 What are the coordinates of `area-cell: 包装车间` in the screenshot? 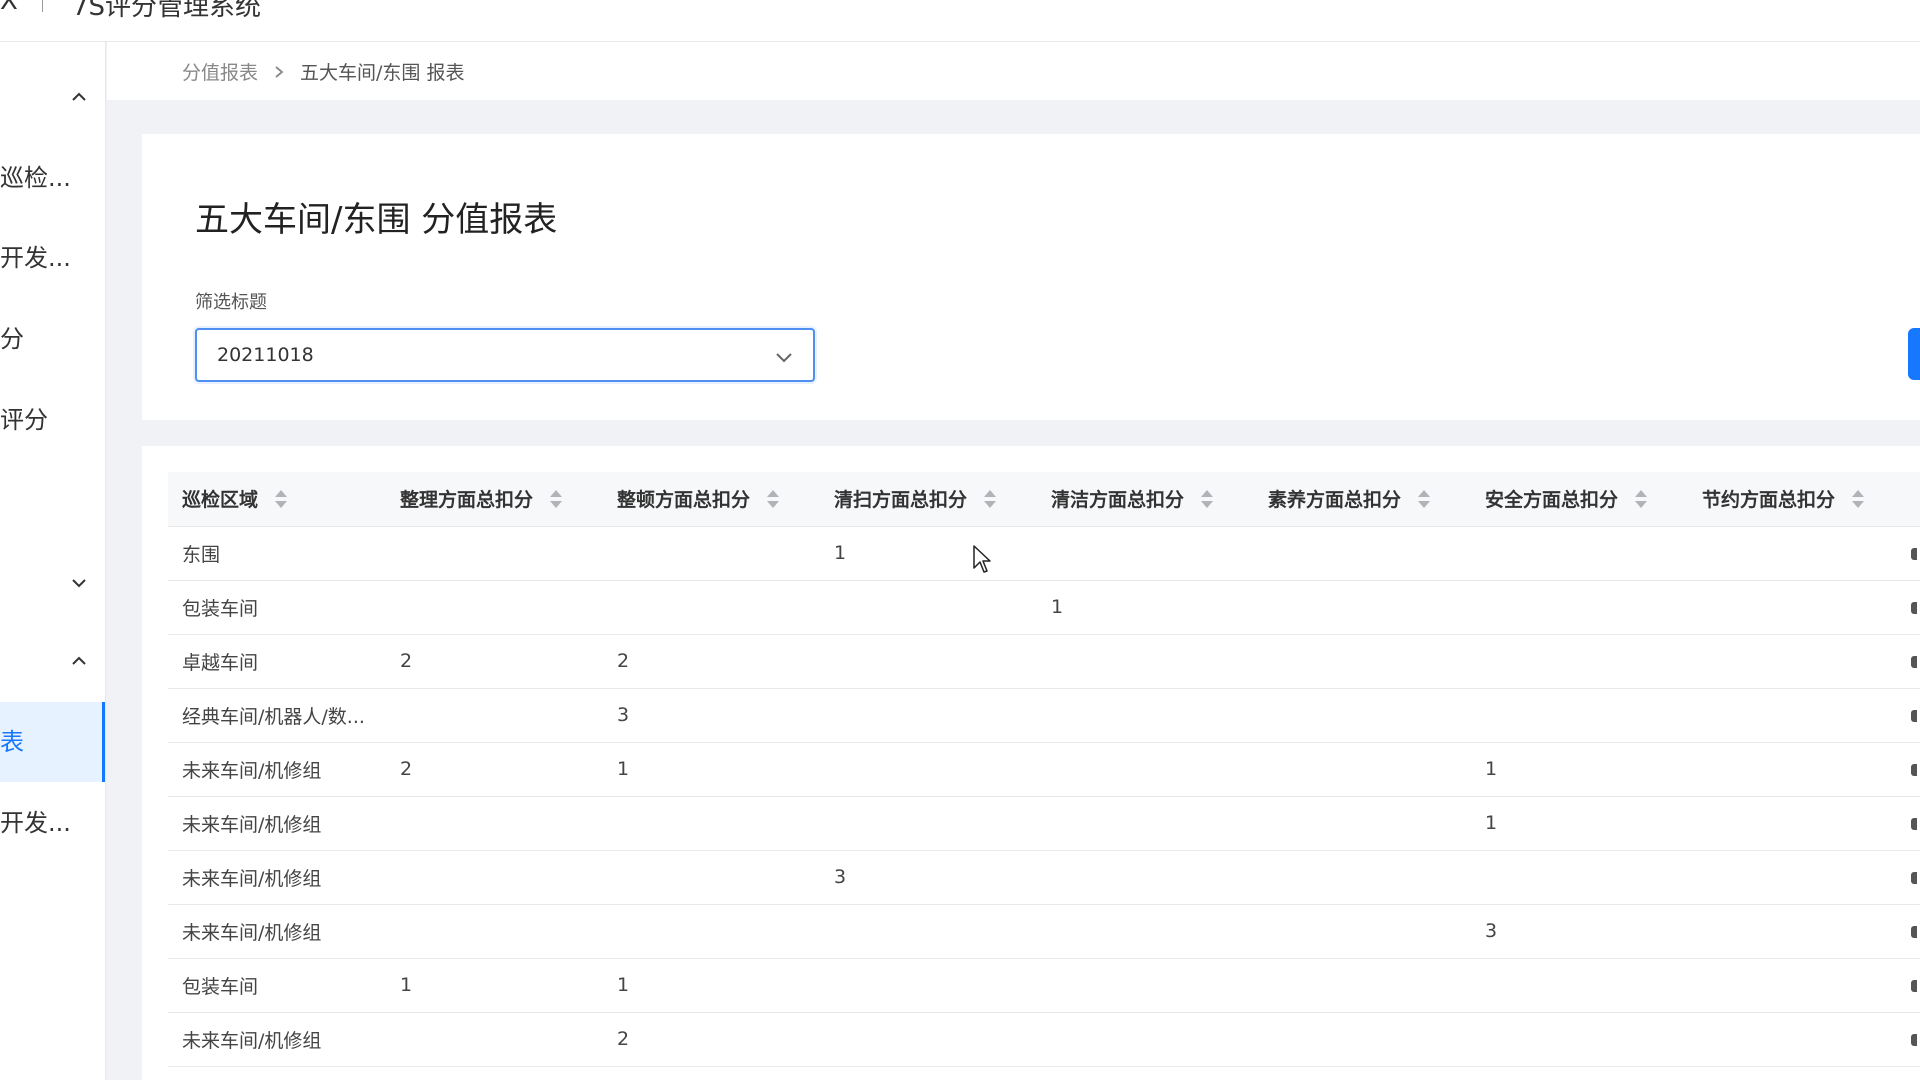 It's located at (277, 607).